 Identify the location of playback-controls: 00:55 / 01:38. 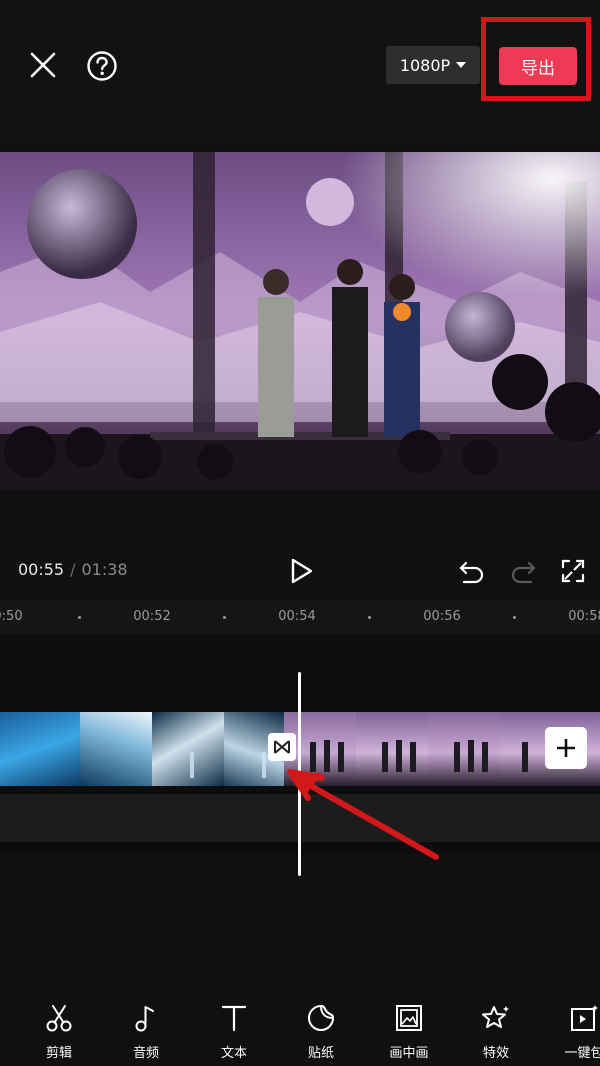
(300, 570).